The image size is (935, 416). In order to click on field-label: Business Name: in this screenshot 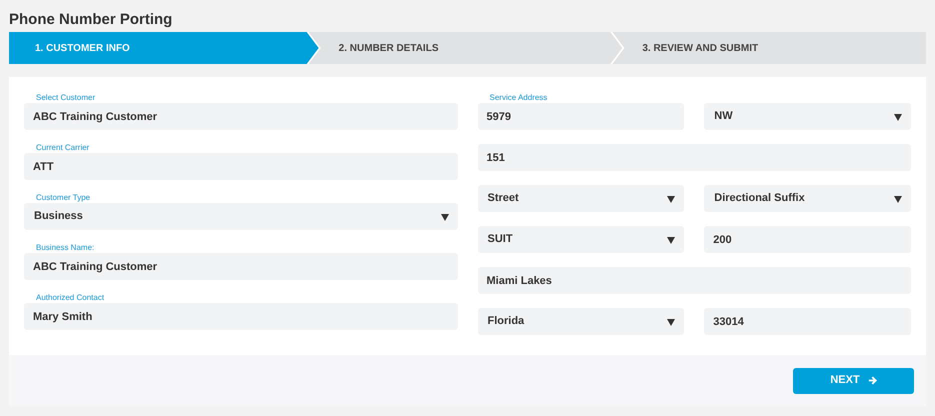, I will do `click(65, 248)`.